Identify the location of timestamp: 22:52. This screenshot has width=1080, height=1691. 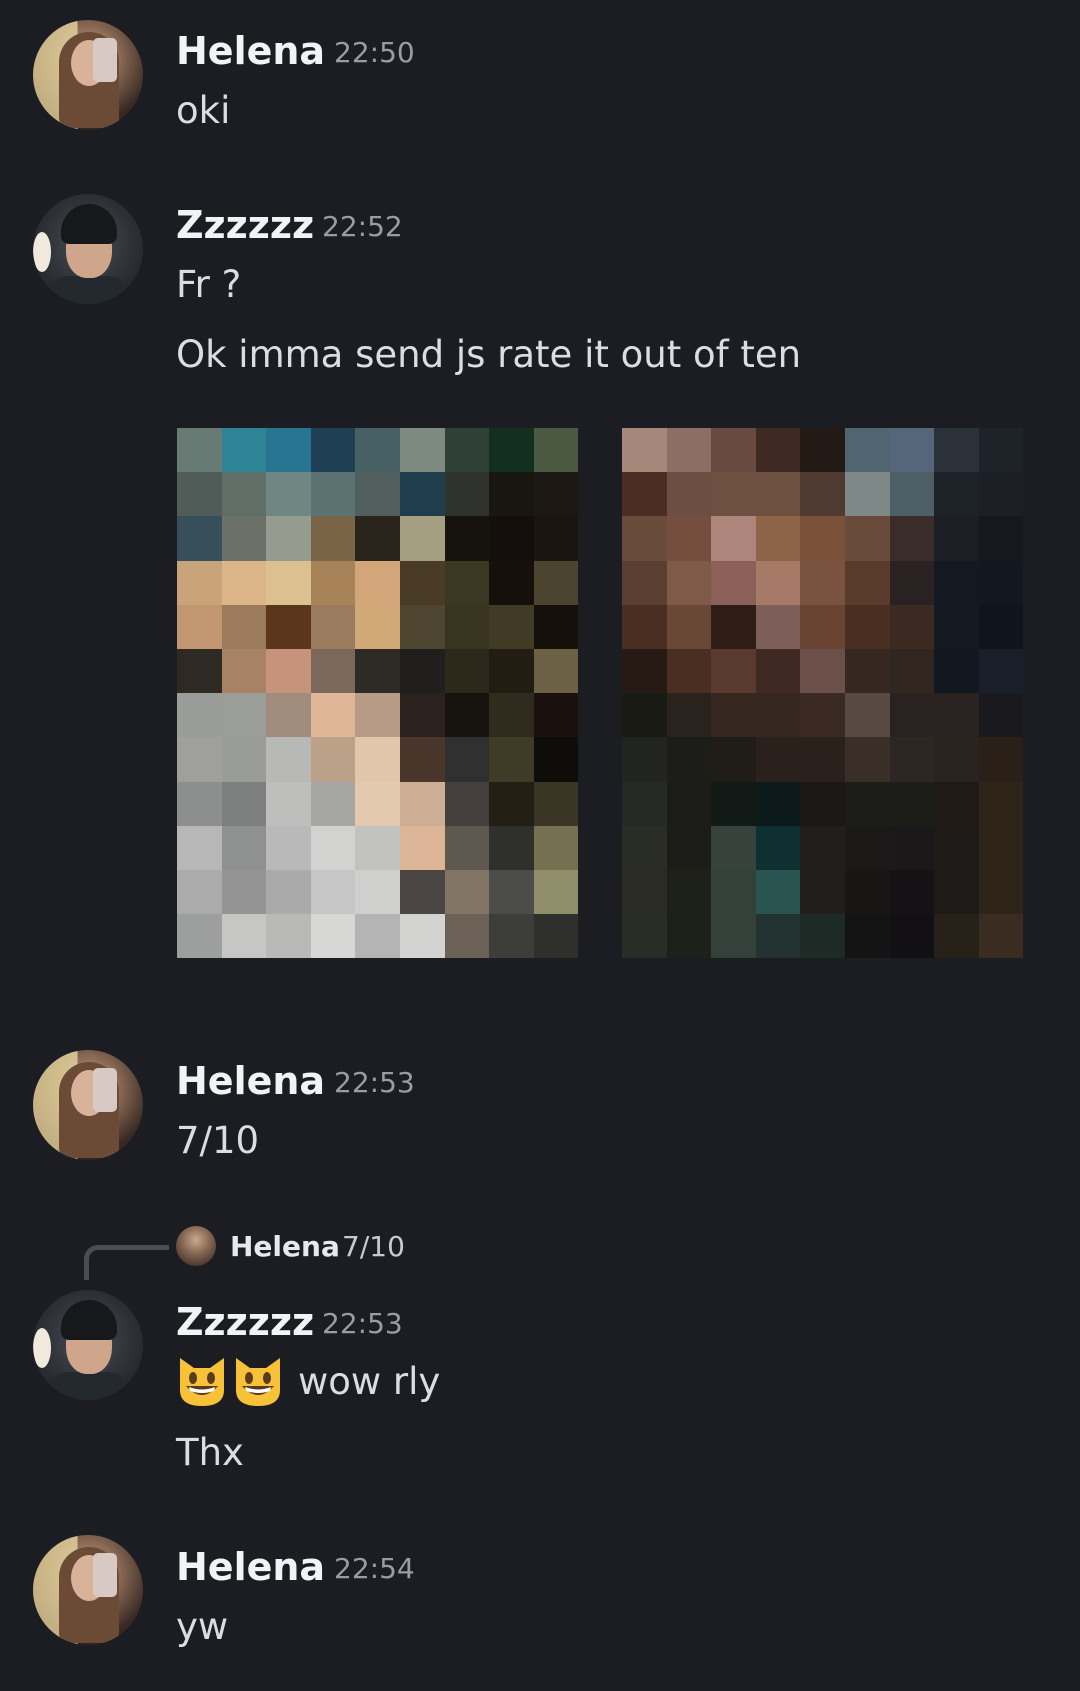
(362, 226).